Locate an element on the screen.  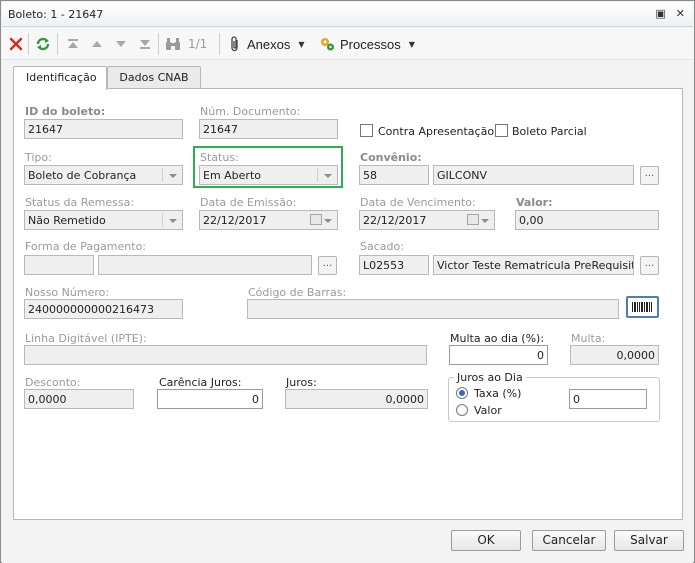
delete-icon is located at coordinates (16, 44).